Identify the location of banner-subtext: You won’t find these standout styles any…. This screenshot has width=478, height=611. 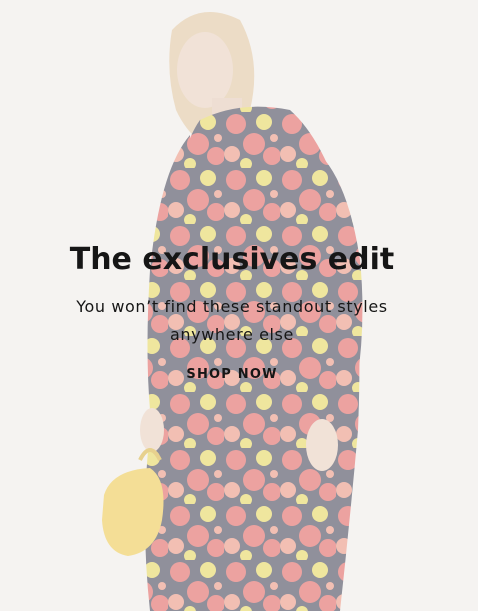
(232, 320).